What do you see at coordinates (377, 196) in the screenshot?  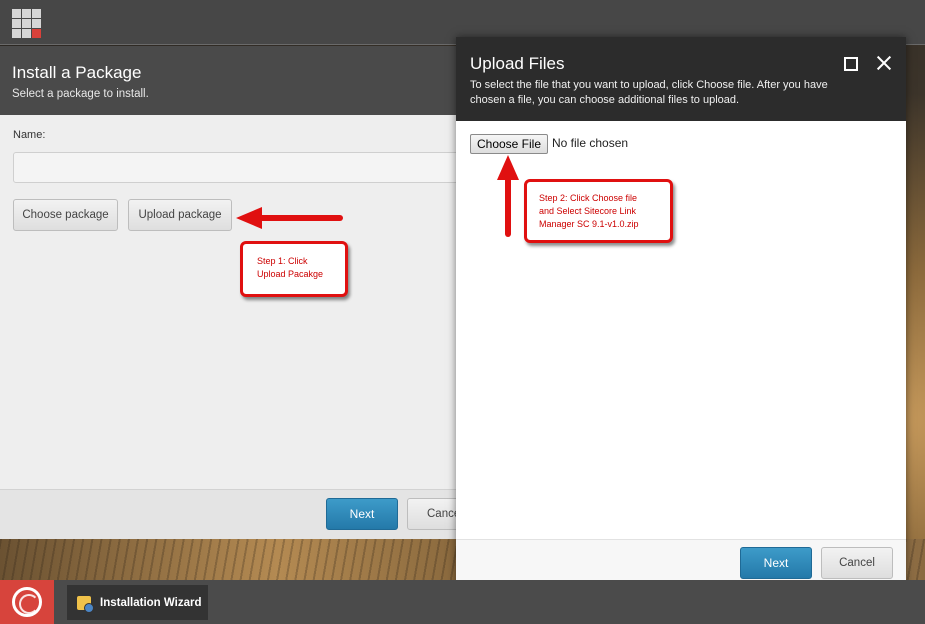 I see `annotation-arrows` at bounding box center [377, 196].